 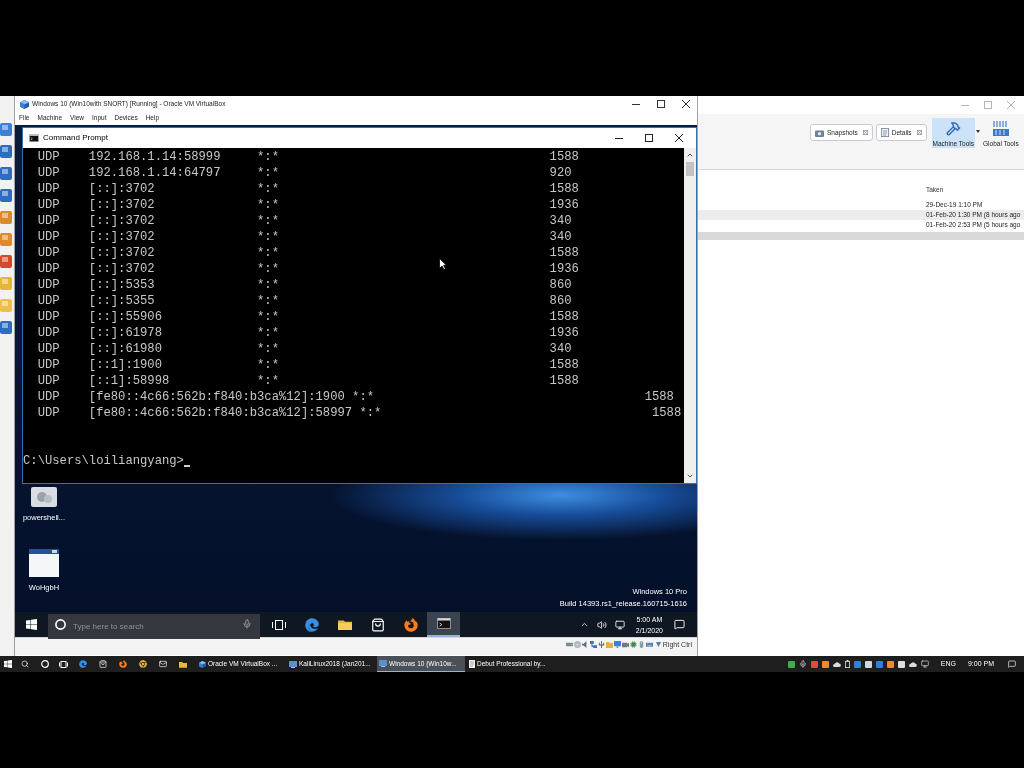 What do you see at coordinates (601, 624) in the screenshot?
I see `volume-icon` at bounding box center [601, 624].